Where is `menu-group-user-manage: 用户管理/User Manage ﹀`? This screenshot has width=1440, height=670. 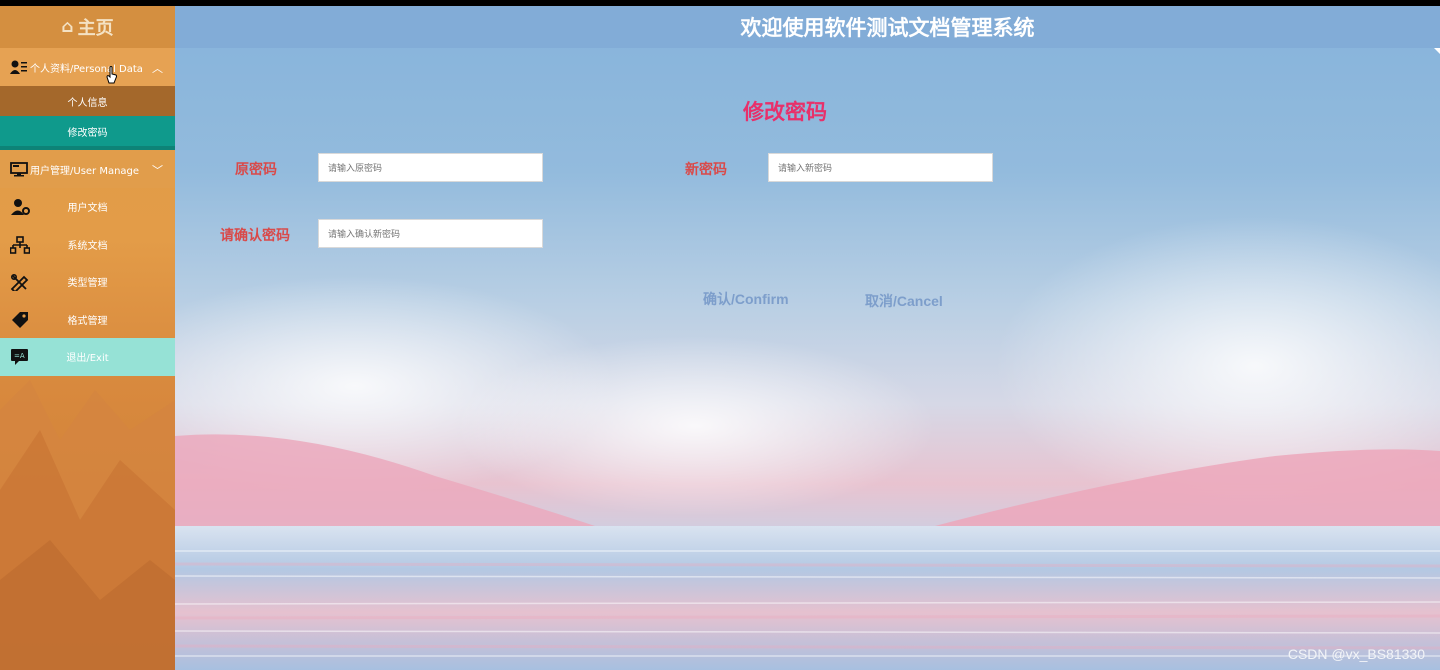
menu-group-user-manage: 用户管理/User Manage ﹀ is located at coordinates (87, 169).